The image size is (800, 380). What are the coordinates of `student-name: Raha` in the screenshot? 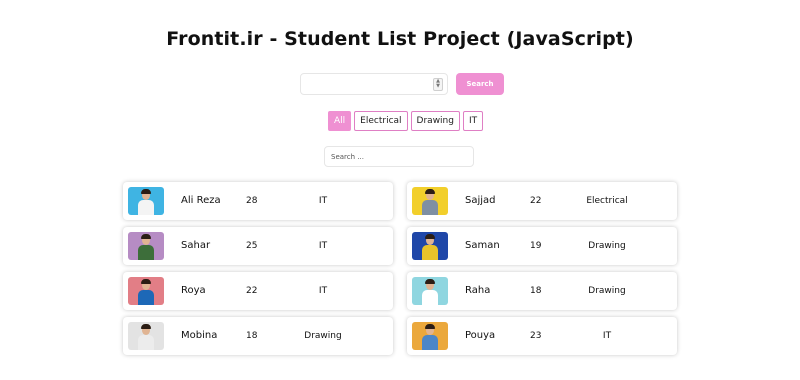 It's located at (478, 290).